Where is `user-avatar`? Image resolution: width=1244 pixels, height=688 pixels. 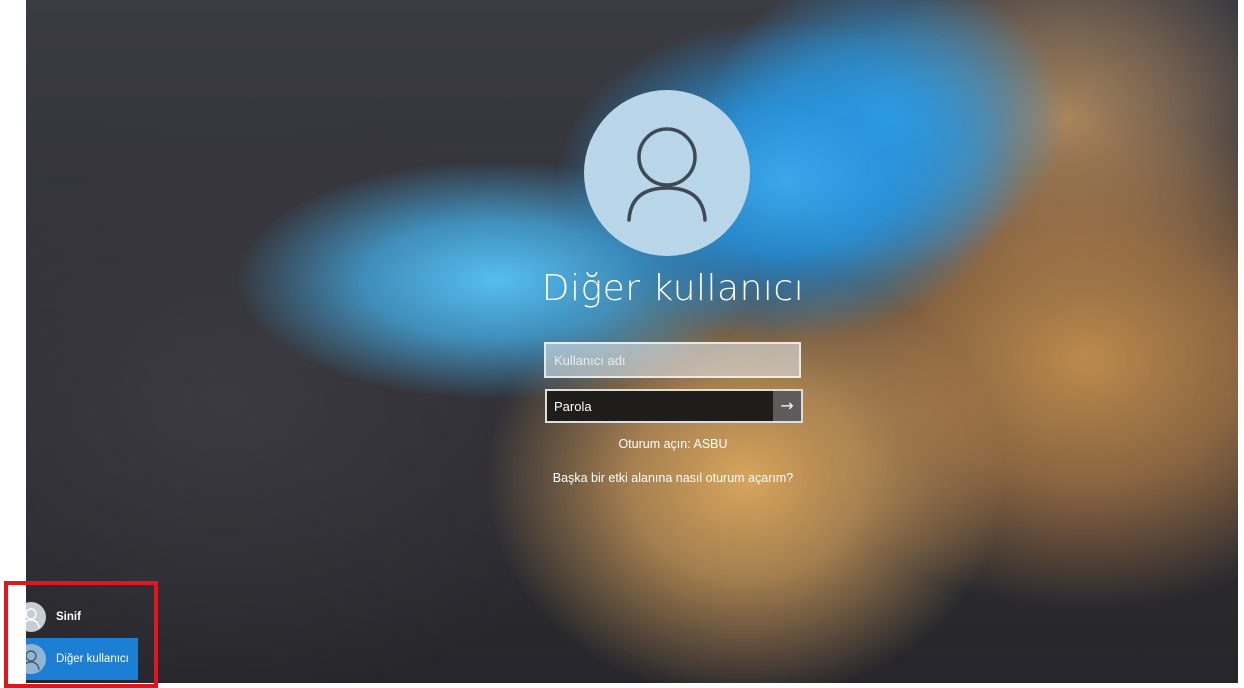
user-avatar is located at coordinates (667, 173).